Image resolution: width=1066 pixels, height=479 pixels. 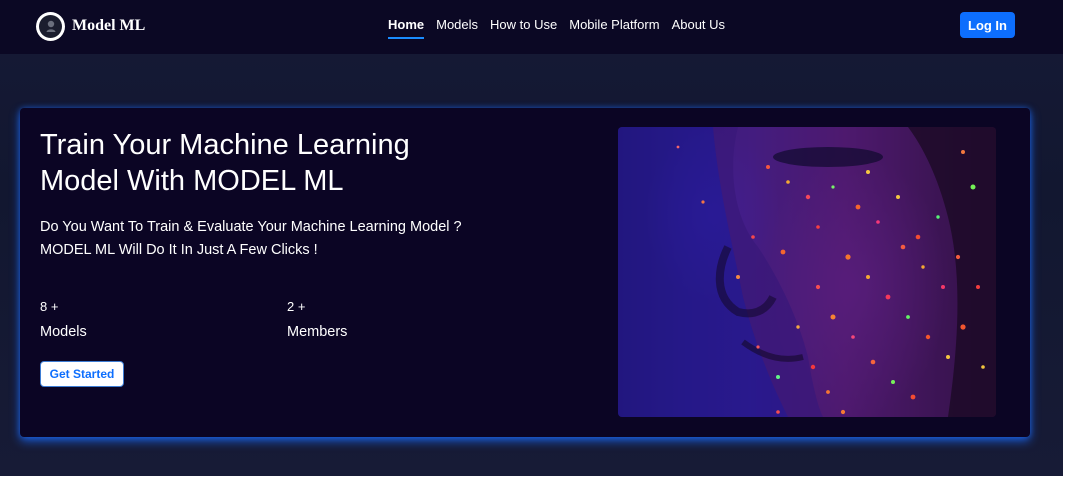 What do you see at coordinates (317, 332) in the screenshot?
I see `stat-members-label: Members` at bounding box center [317, 332].